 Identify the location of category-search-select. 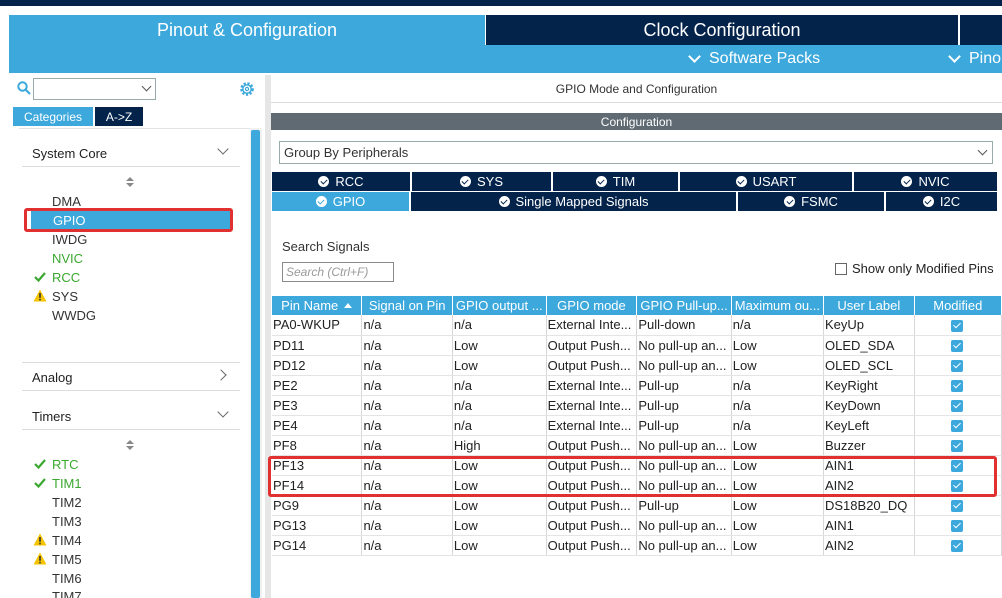
(94, 89).